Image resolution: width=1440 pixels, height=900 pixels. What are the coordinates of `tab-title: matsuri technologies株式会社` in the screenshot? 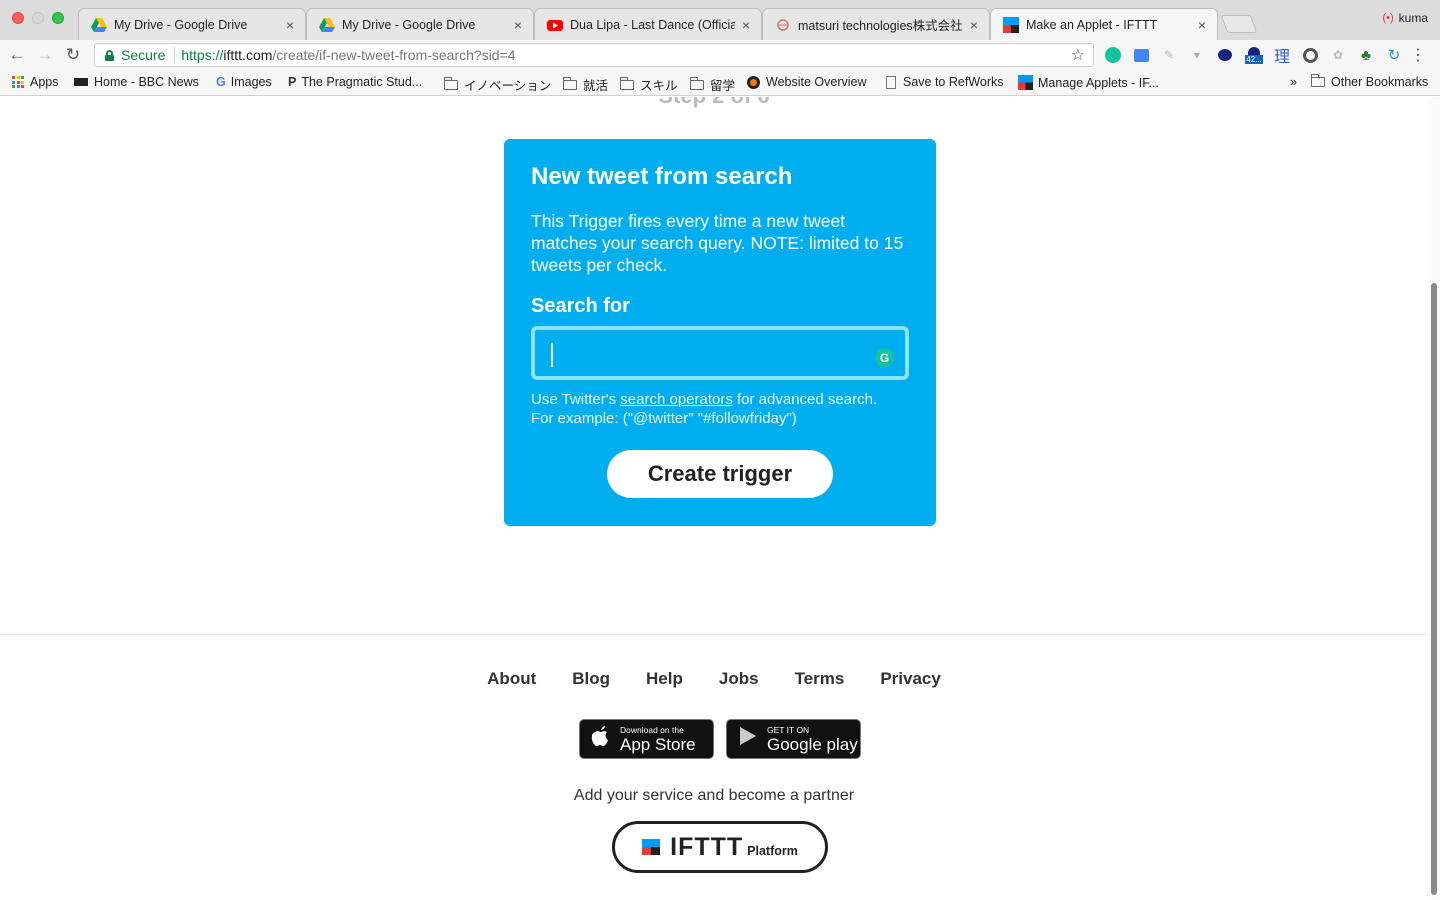 It's located at (880, 26).